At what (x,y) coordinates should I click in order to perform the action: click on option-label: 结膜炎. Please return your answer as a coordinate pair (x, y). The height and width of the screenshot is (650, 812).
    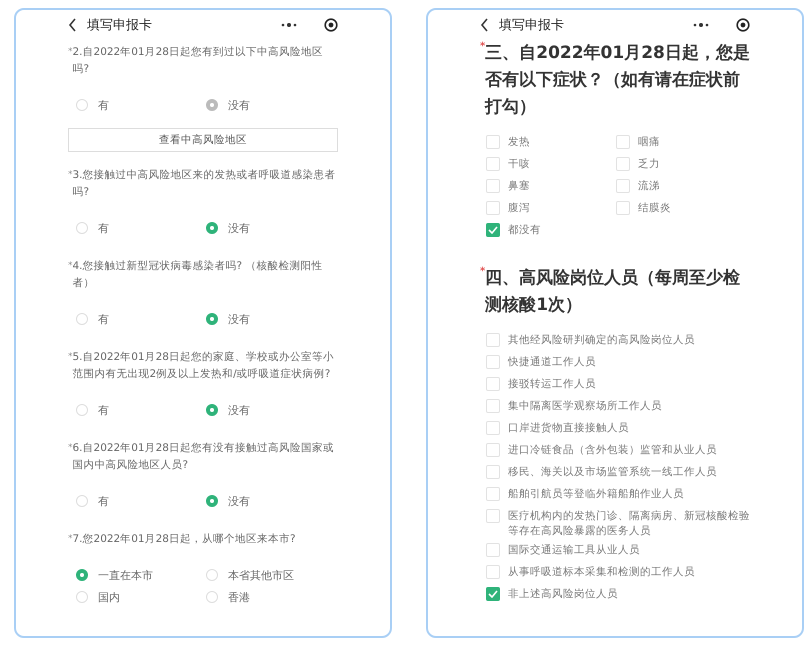
    Looking at the image, I should click on (654, 208).